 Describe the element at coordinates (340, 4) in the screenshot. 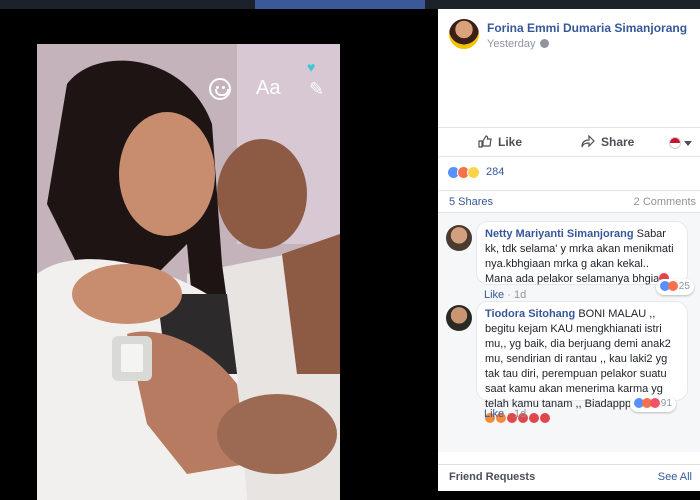

I see `top-bar-accent` at that location.